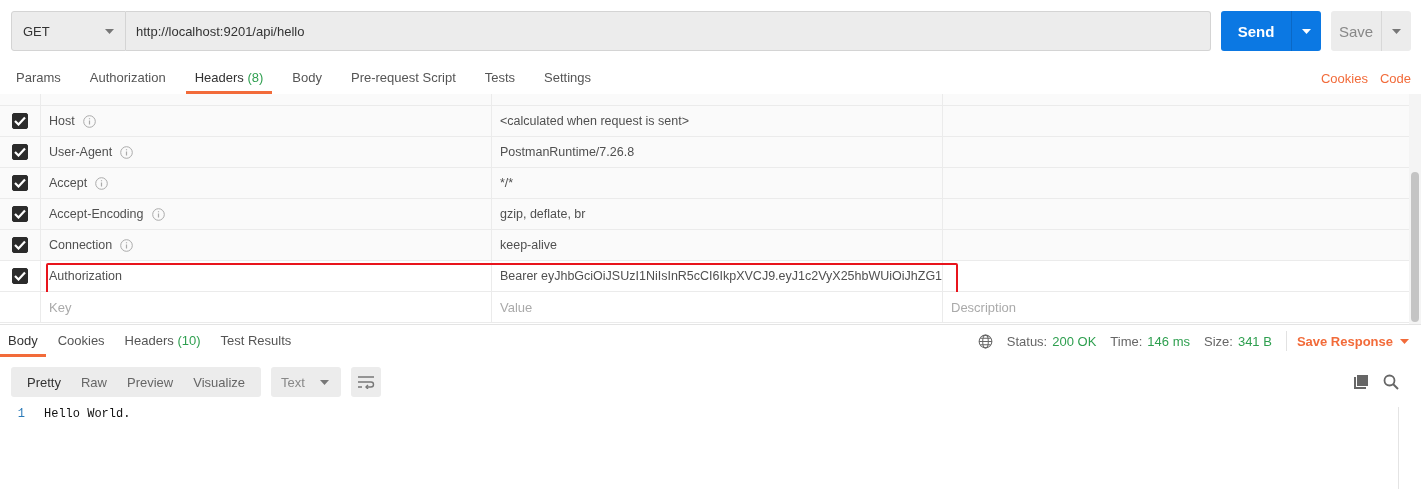 This screenshot has width=1421, height=489. What do you see at coordinates (62, 121) in the screenshot?
I see `header-key: Host` at bounding box center [62, 121].